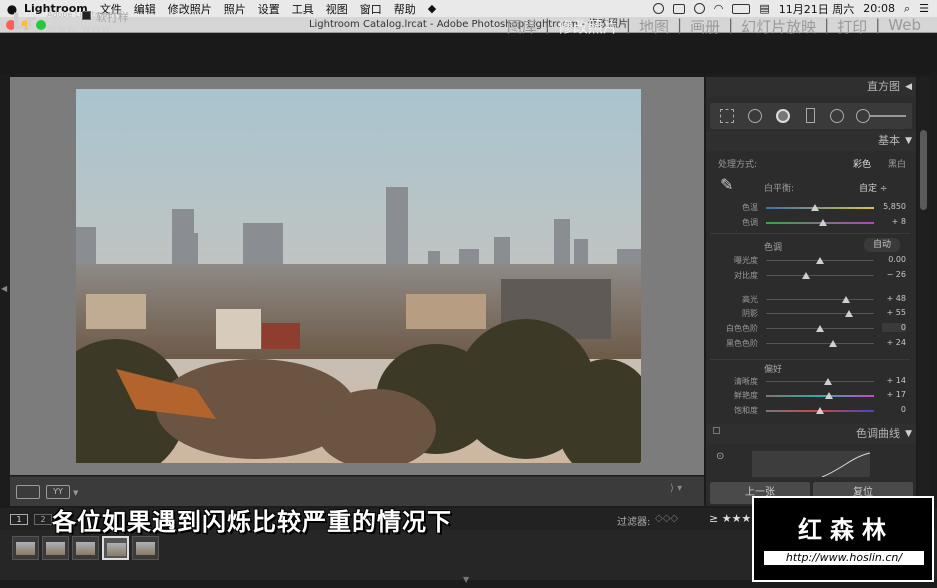  Describe the element at coordinates (923, 170) in the screenshot. I see `panel-scrollbar-thumb` at that location.